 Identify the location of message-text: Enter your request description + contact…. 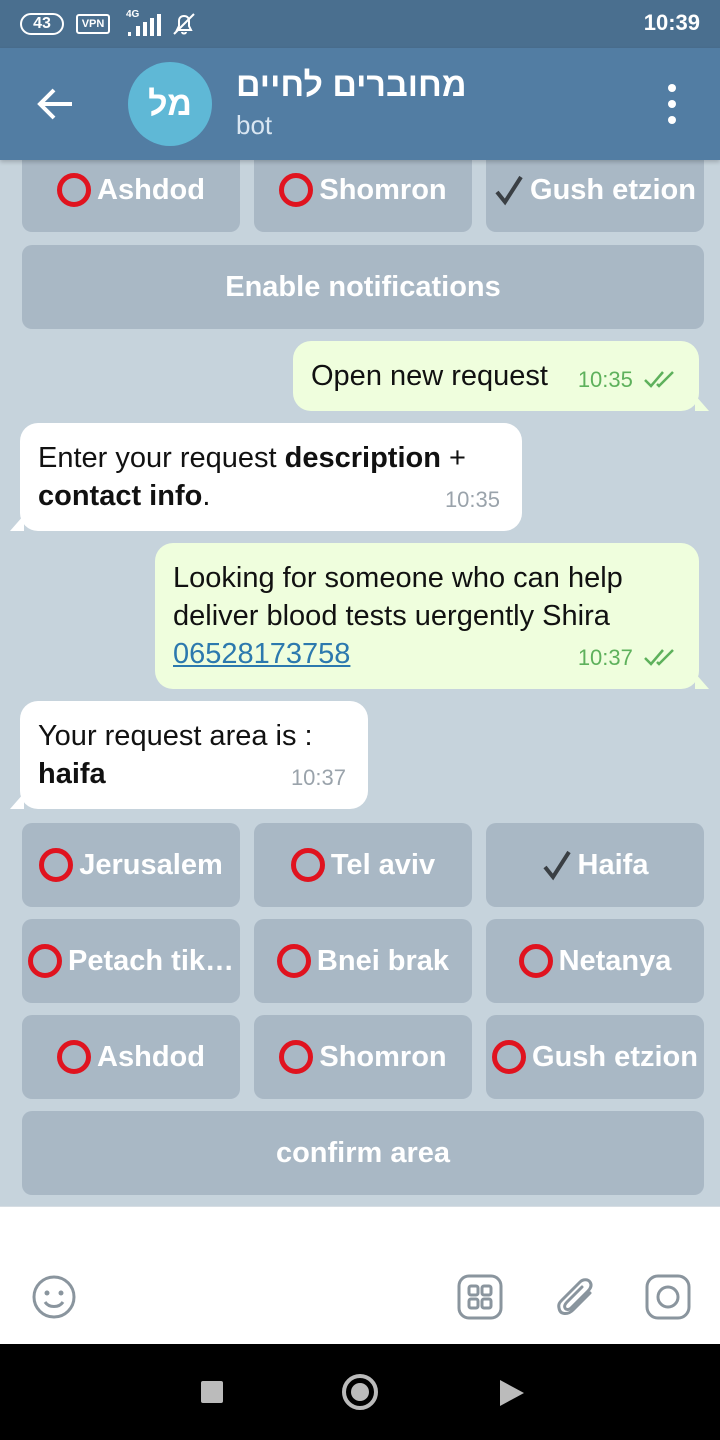
(252, 477).